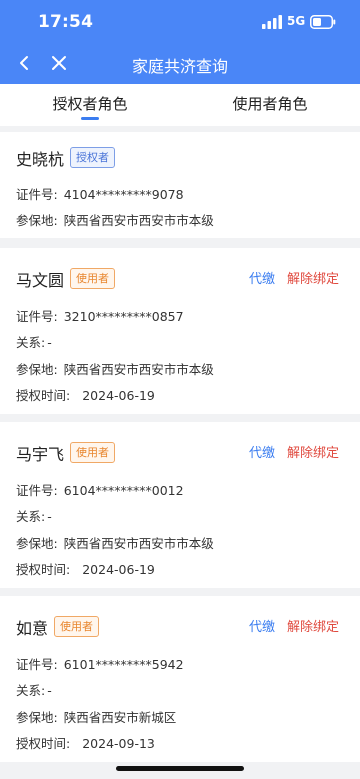 Image resolution: width=360 pixels, height=779 pixels. I want to click on user-id-row: 证件号: 3210*********0857, so click(100, 315).